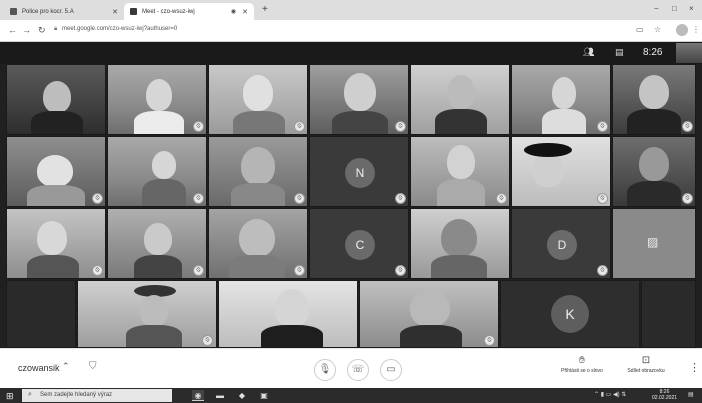 This screenshot has width=702, height=403. What do you see at coordinates (220, 395) in the screenshot?
I see `file-explorer-icon: ▬` at bounding box center [220, 395].